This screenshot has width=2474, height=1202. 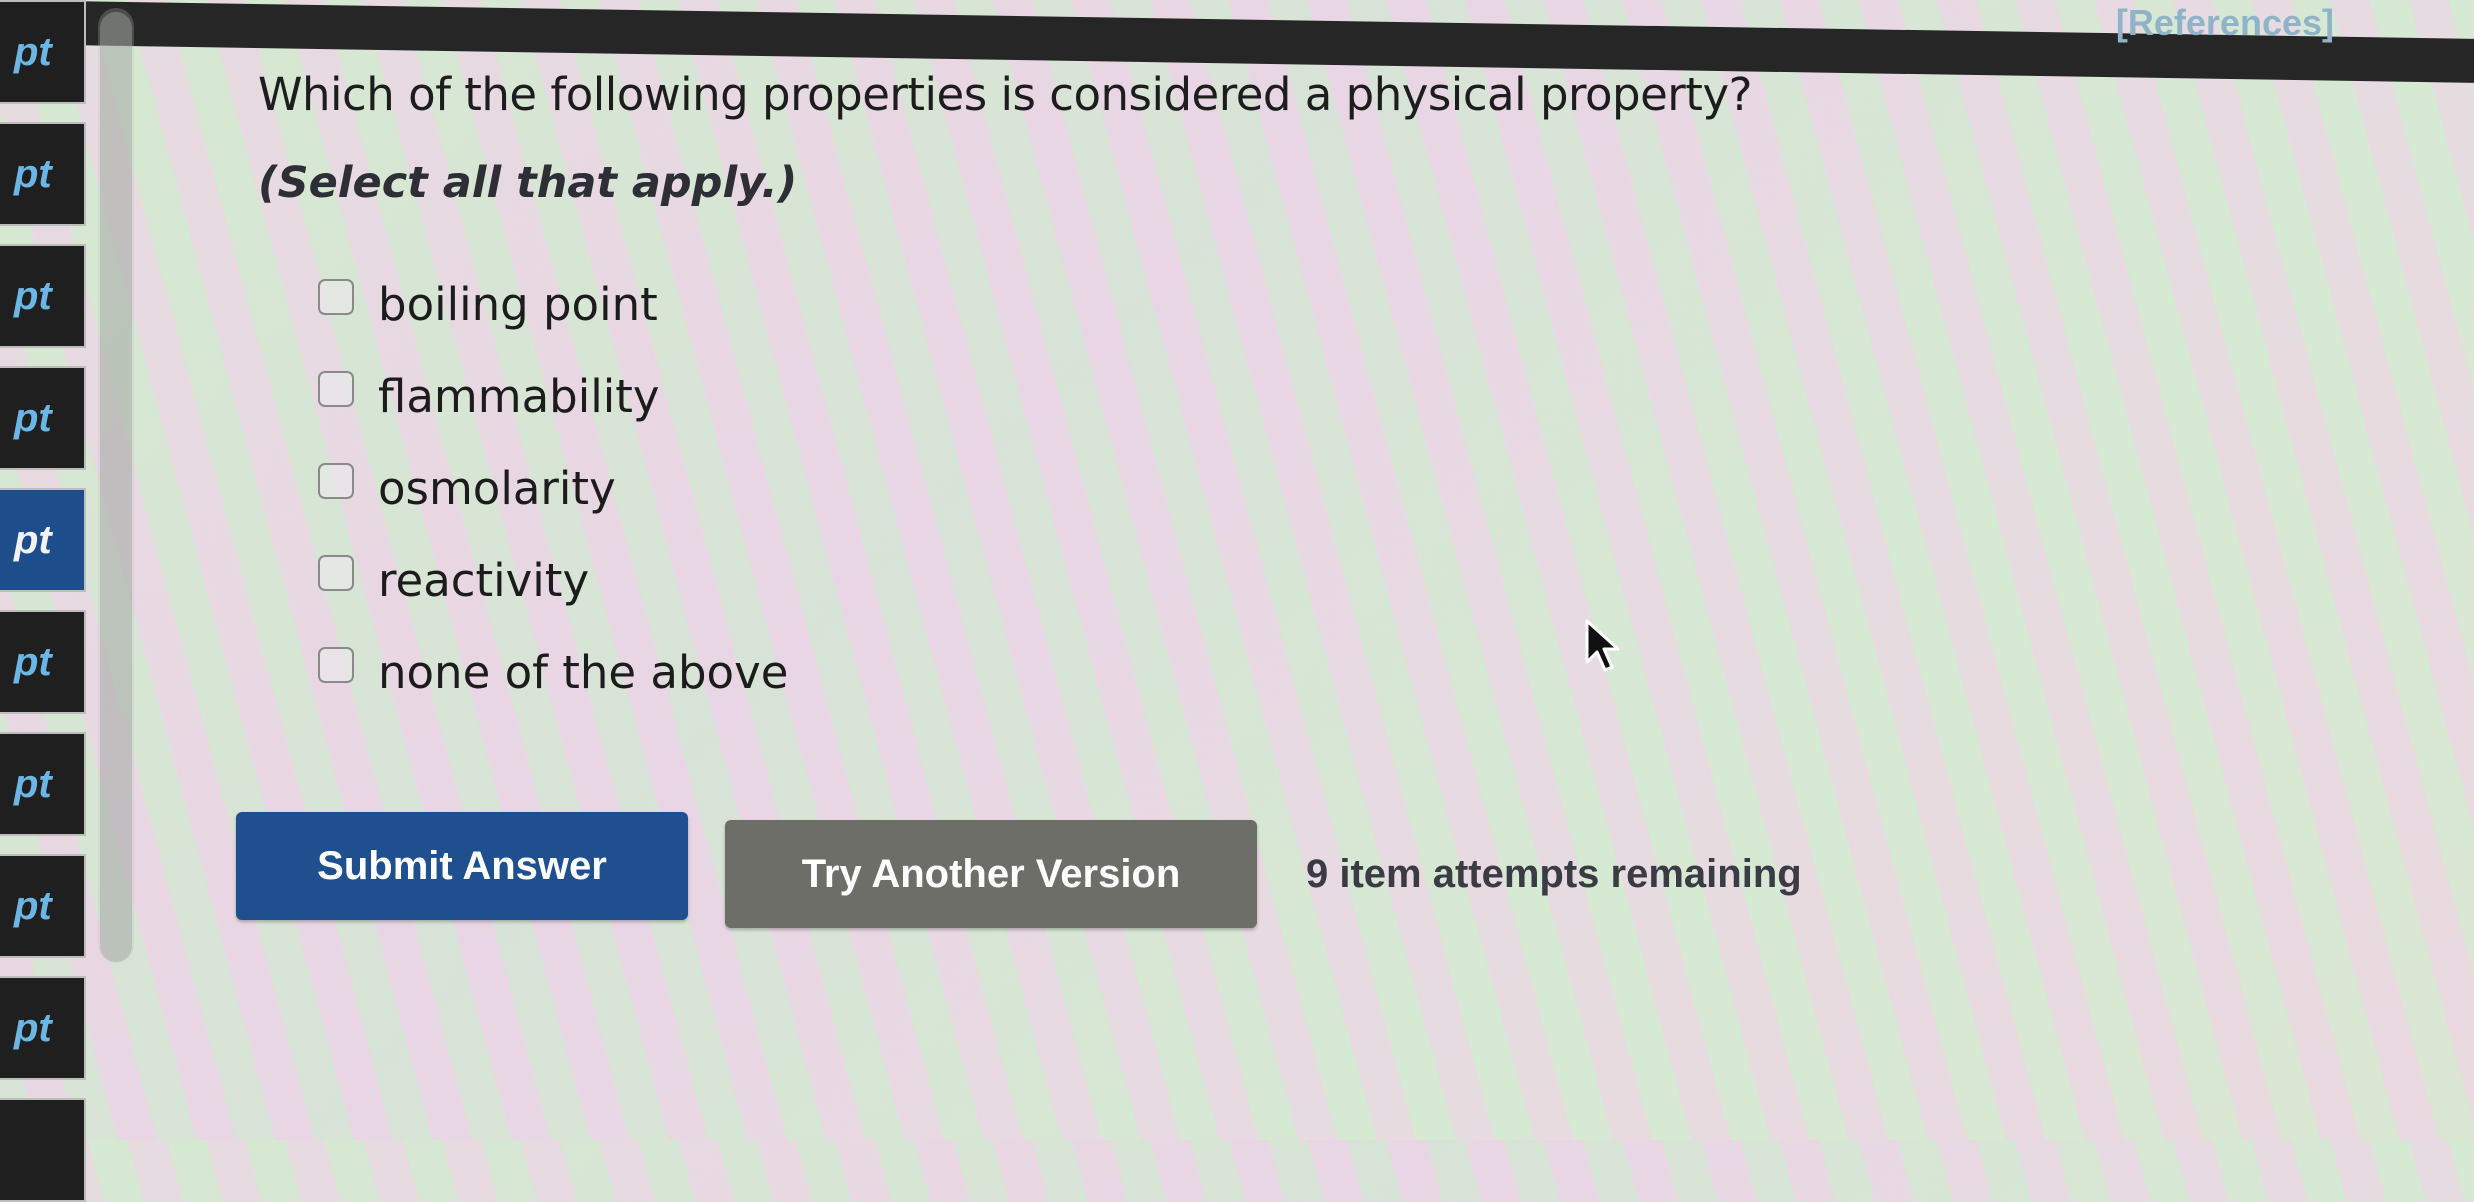 I want to click on question-sidebar: pt pt pt pt pt pt pt pt pt, so click(x=46, y=601).